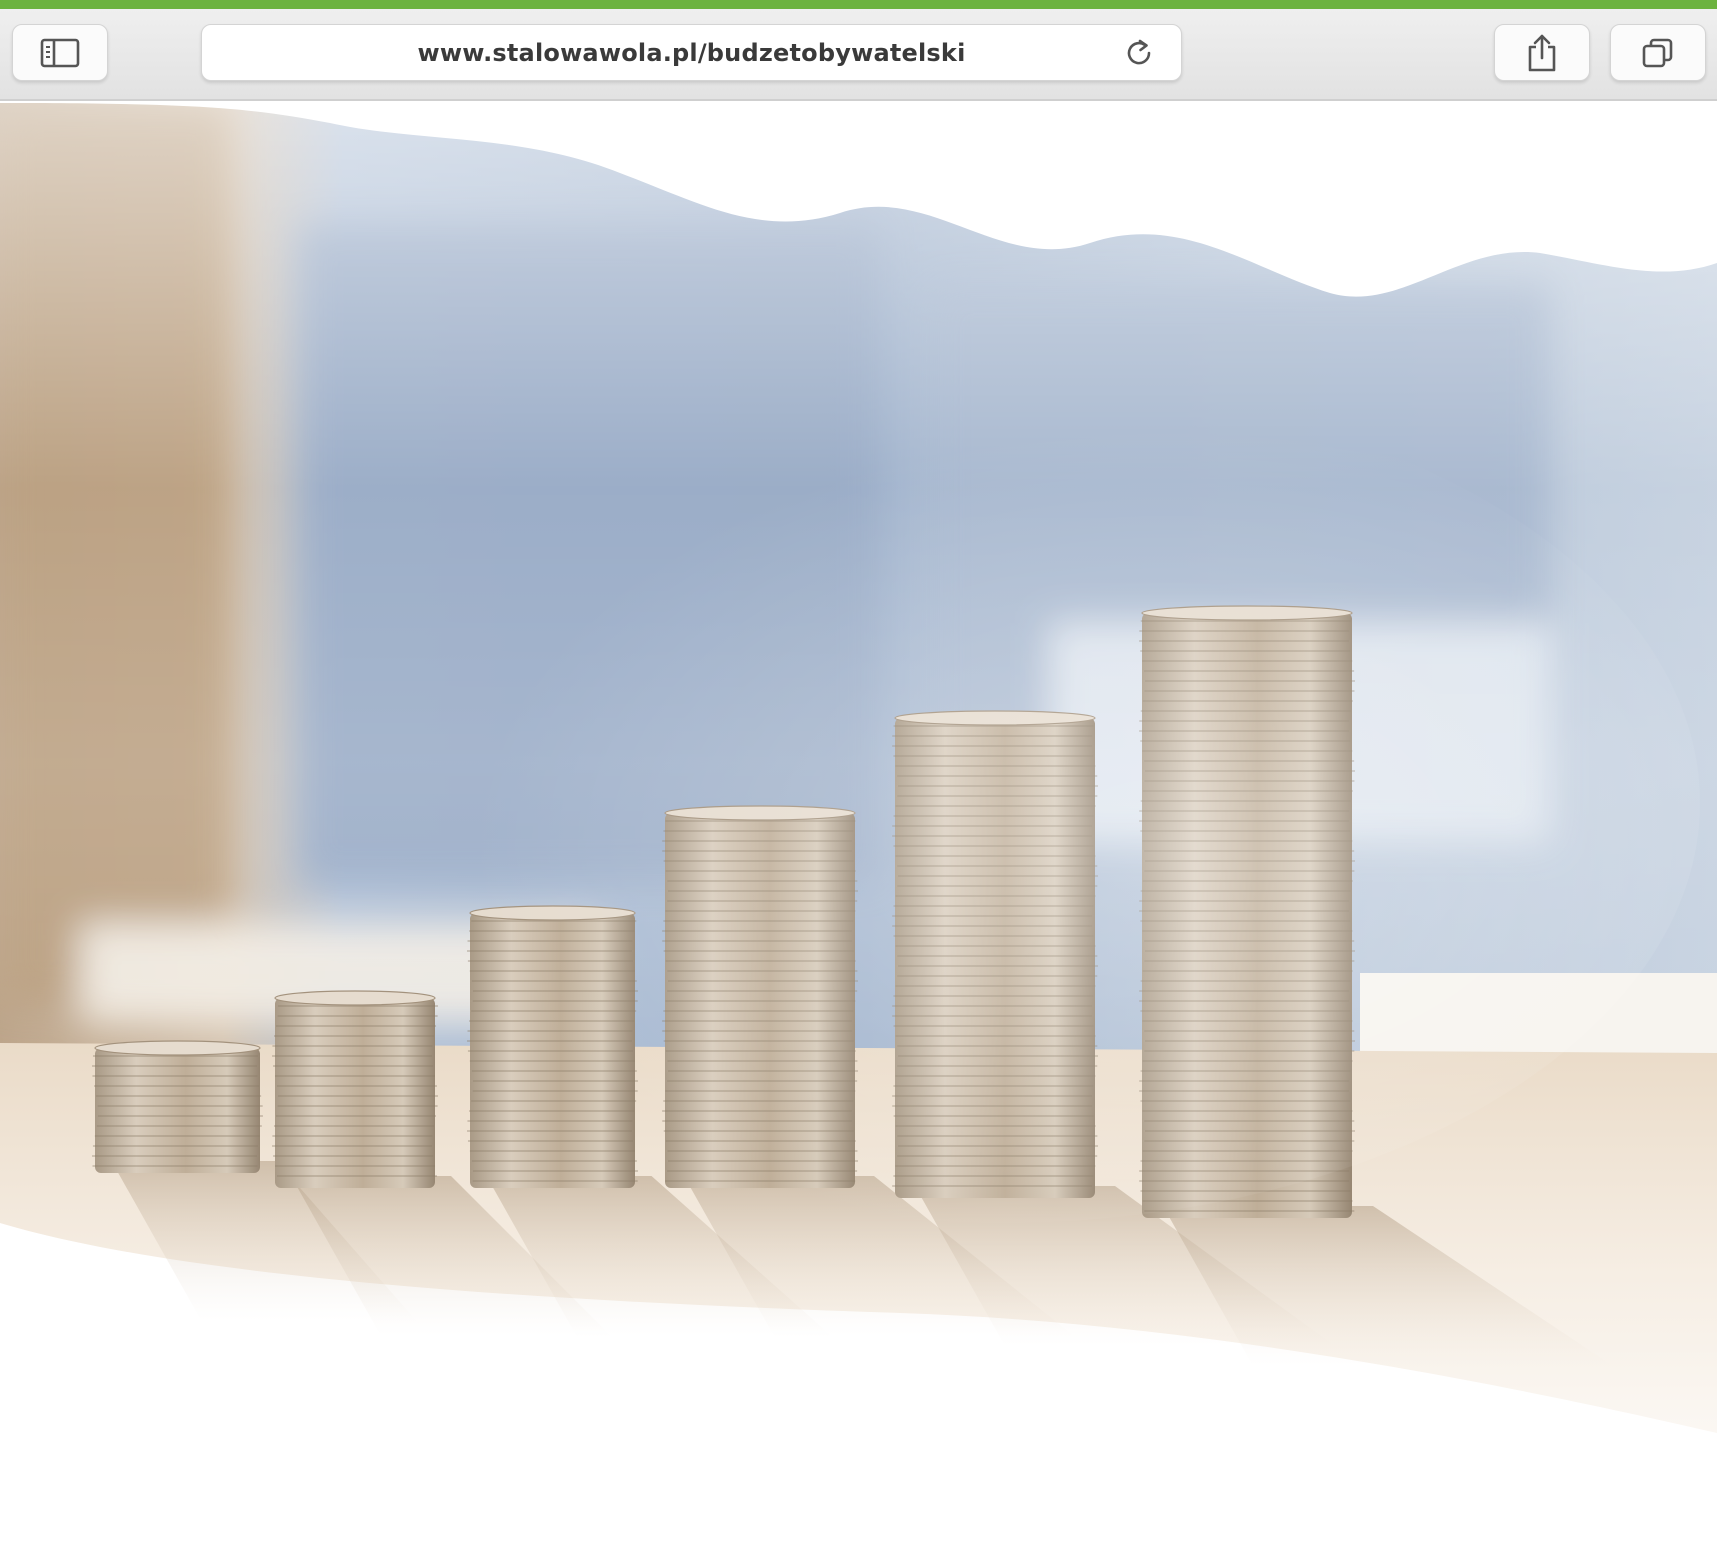 The image size is (1717, 1560). I want to click on reload-button, so click(1139, 53).